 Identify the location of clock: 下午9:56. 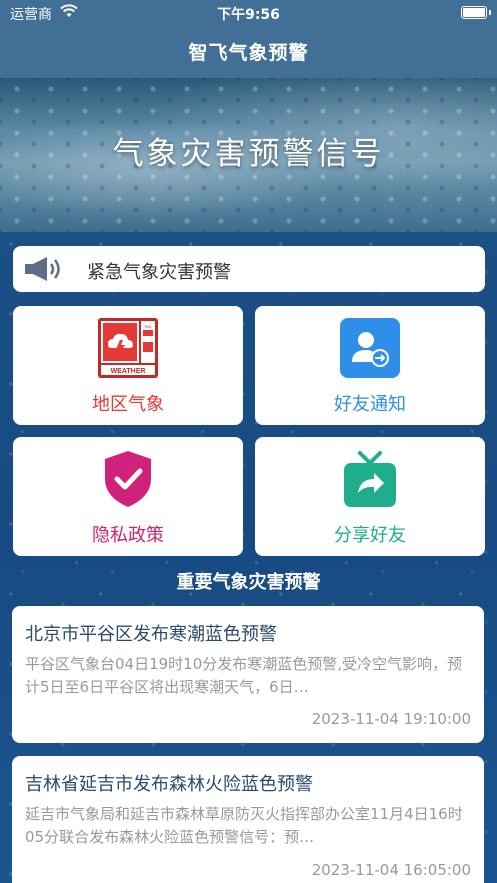
(248, 15).